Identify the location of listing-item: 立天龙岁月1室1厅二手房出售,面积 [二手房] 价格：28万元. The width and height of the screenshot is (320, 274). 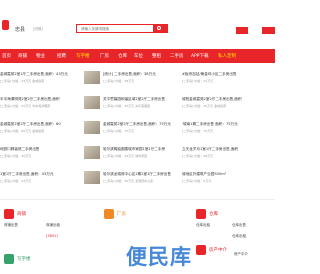
(228, 153).